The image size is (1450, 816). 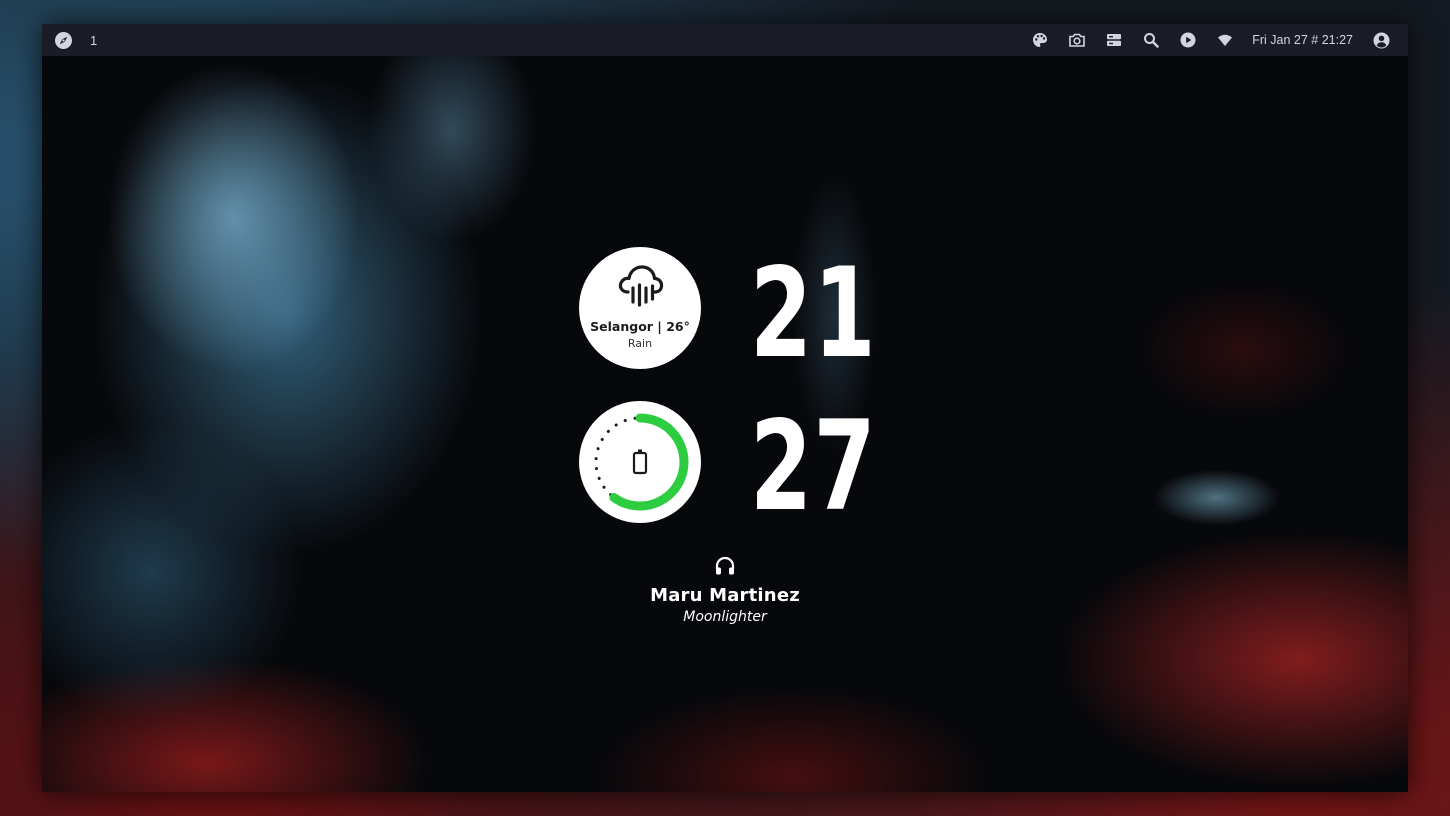 I want to click on weather-condition: Rain, so click(x=640, y=343).